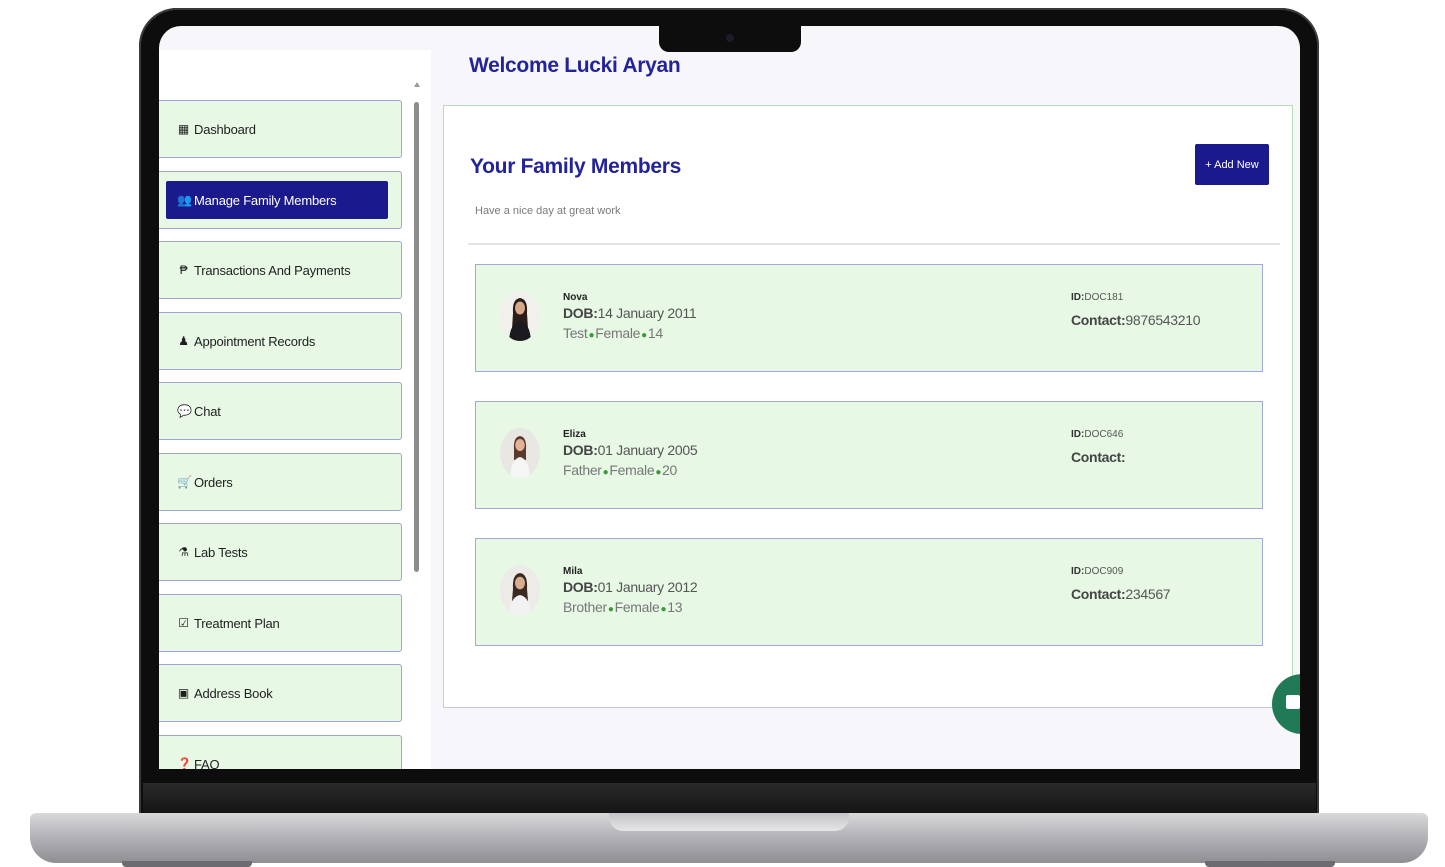 This screenshot has width=1445, height=867. What do you see at coordinates (729, 798) in the screenshot?
I see `laptop-hinge` at bounding box center [729, 798].